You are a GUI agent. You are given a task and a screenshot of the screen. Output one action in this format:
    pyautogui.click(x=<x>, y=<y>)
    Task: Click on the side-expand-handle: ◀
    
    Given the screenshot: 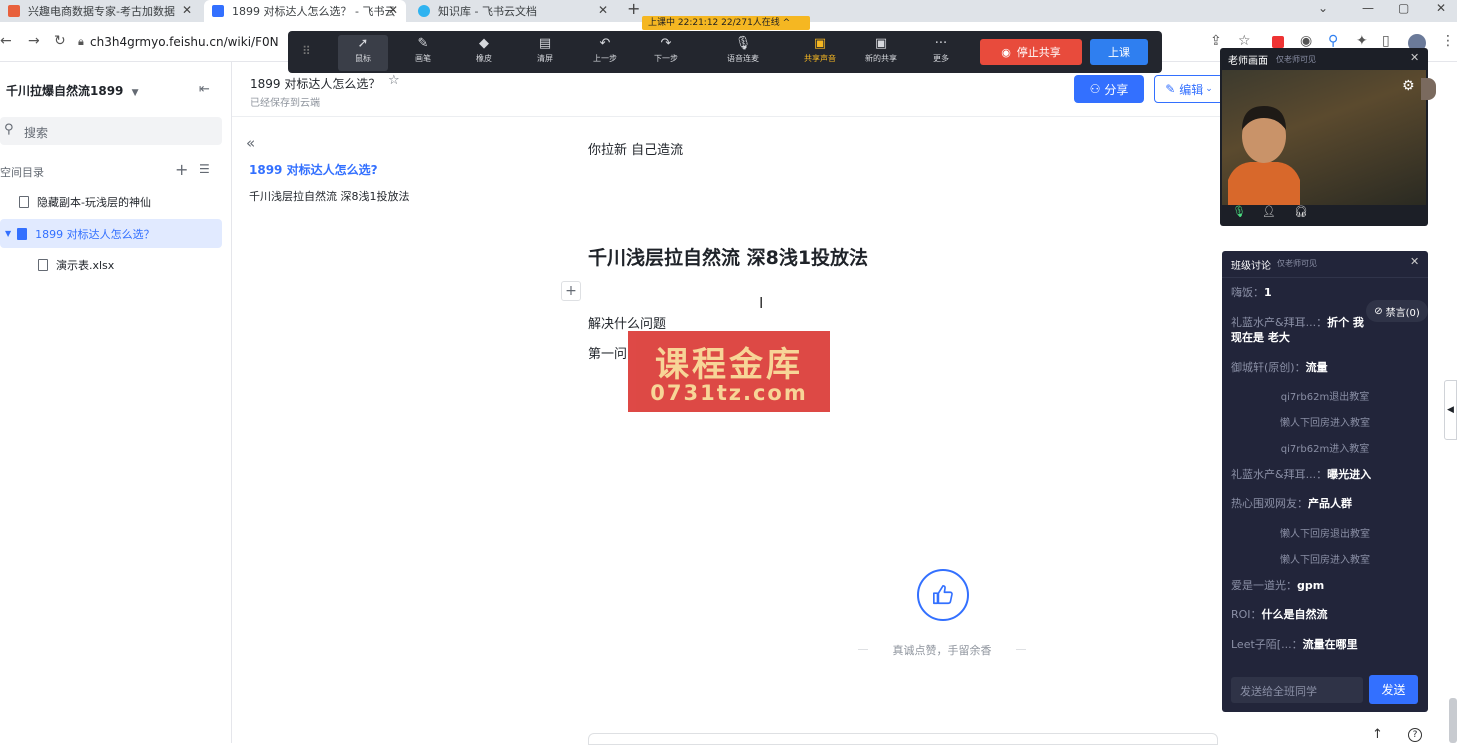 What is the action you would take?
    pyautogui.click(x=1450, y=410)
    